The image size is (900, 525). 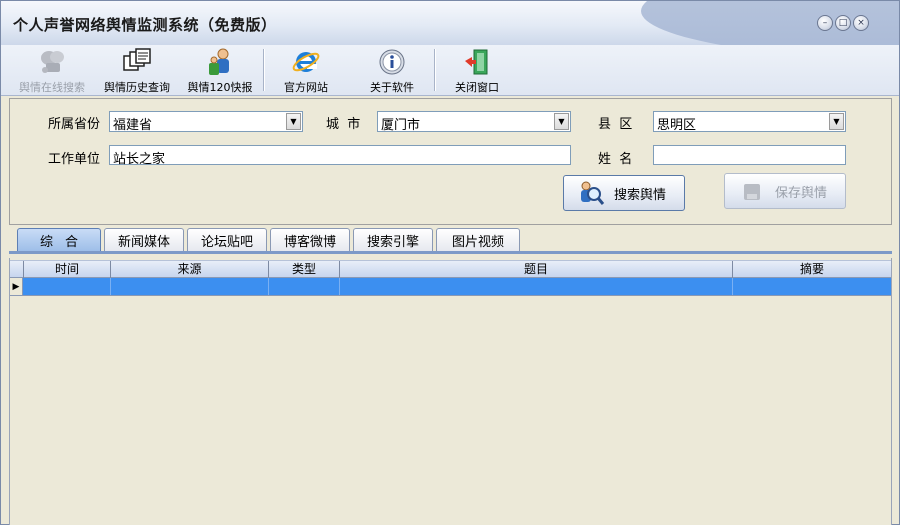 I want to click on maximize-button: □, so click(x=843, y=23).